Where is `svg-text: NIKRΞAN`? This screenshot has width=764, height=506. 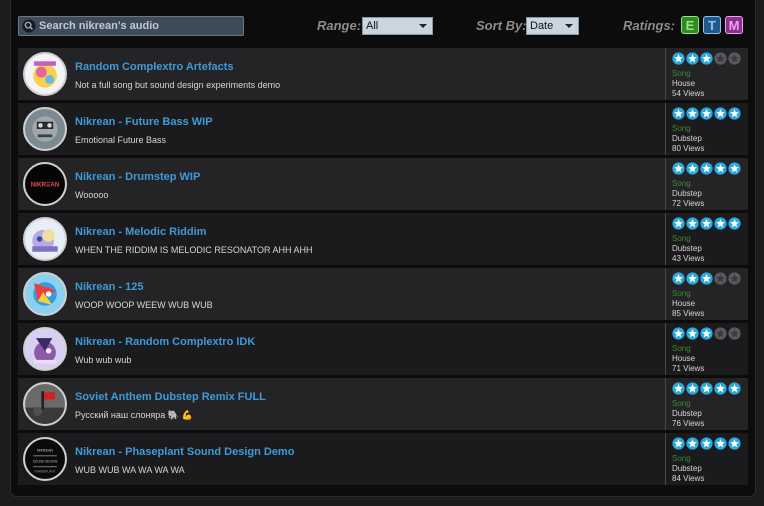
svg-text: NIKRΞAN is located at coordinates (45, 185).